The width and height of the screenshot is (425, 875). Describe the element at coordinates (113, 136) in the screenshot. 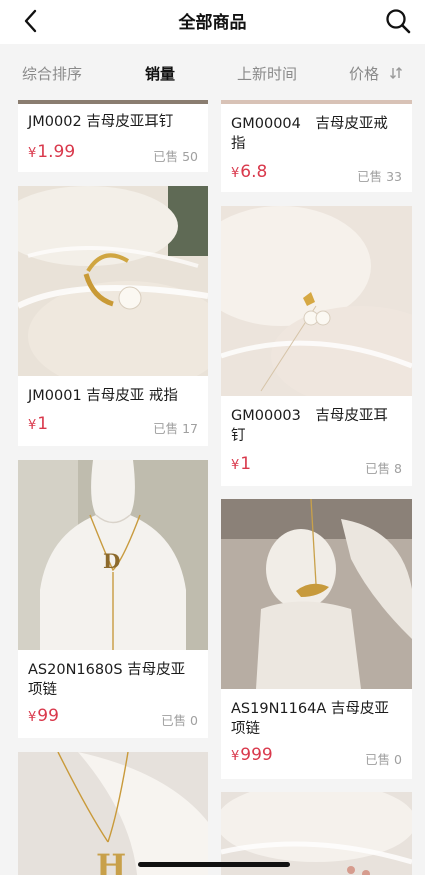

I see `product-card: JM0002 吉母皮亚耳钉 ¥1.99 已售 50` at that location.